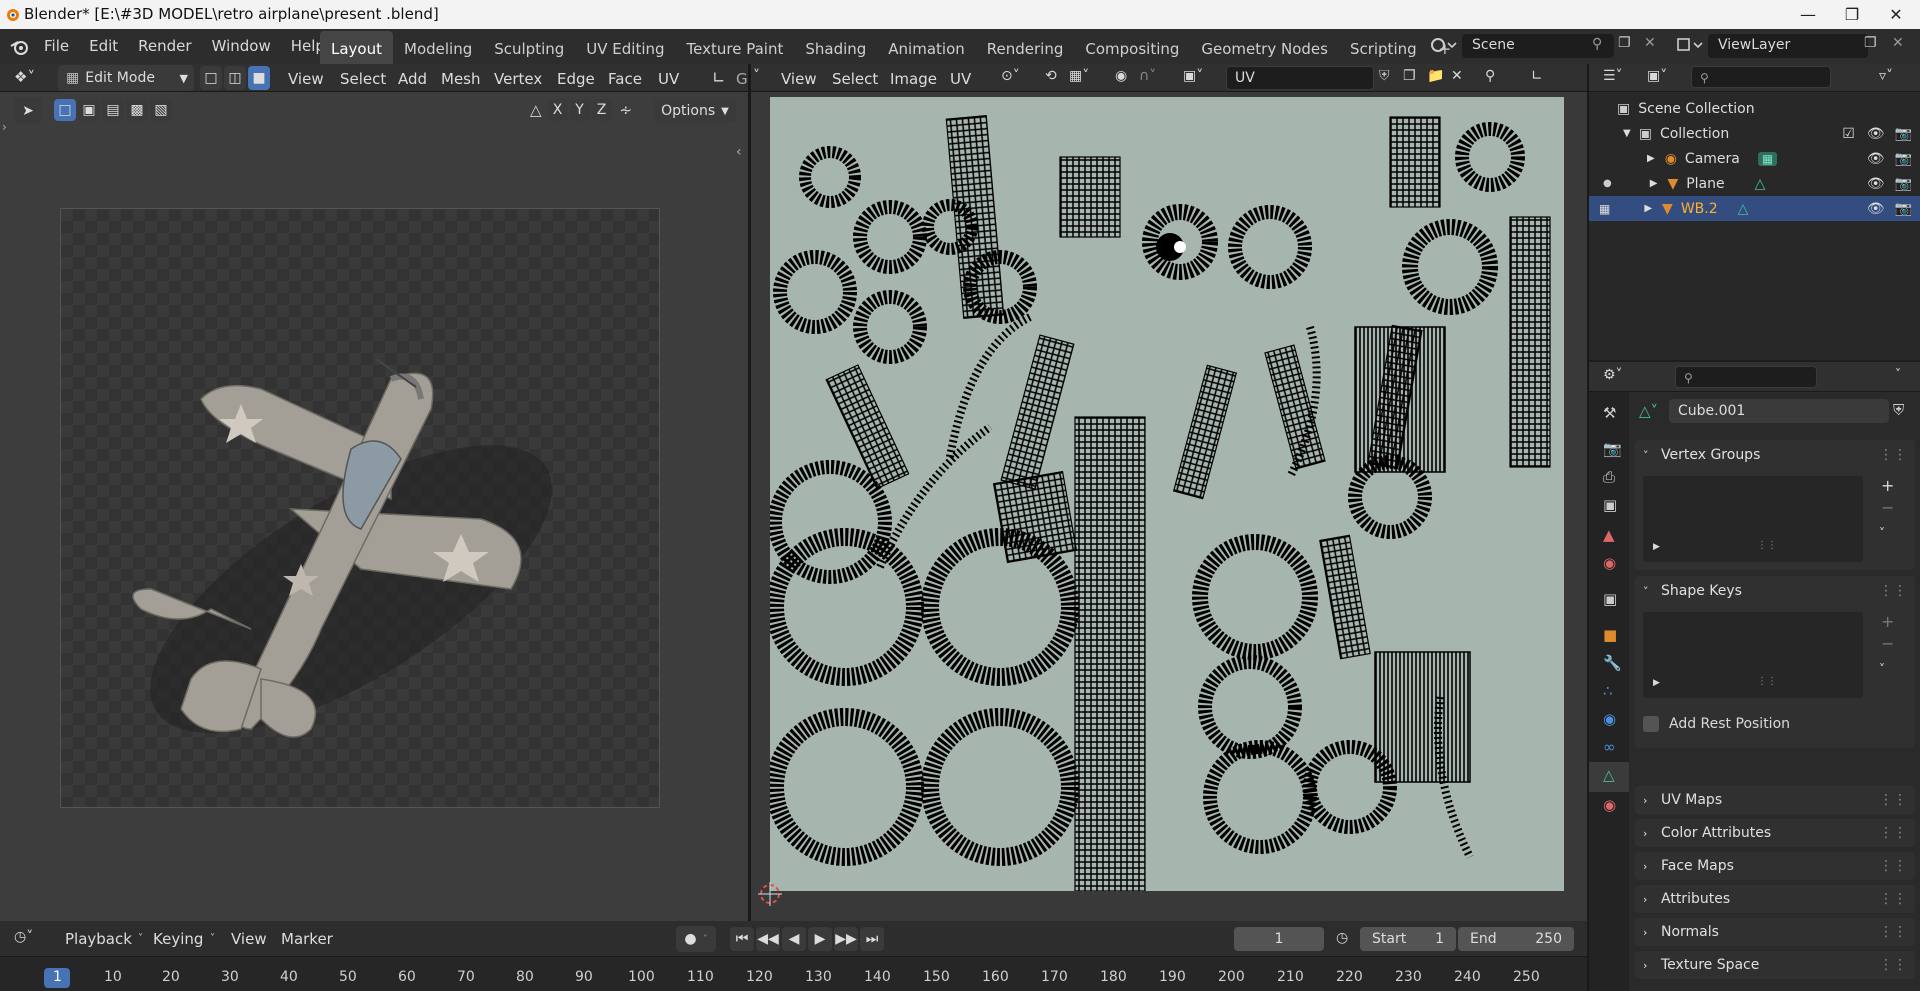 Image resolution: width=1920 pixels, height=991 pixels. What do you see at coordinates (1754, 108) in the screenshot?
I see `outliner-row-scene-collection: ▣ Scene Collection` at bounding box center [1754, 108].